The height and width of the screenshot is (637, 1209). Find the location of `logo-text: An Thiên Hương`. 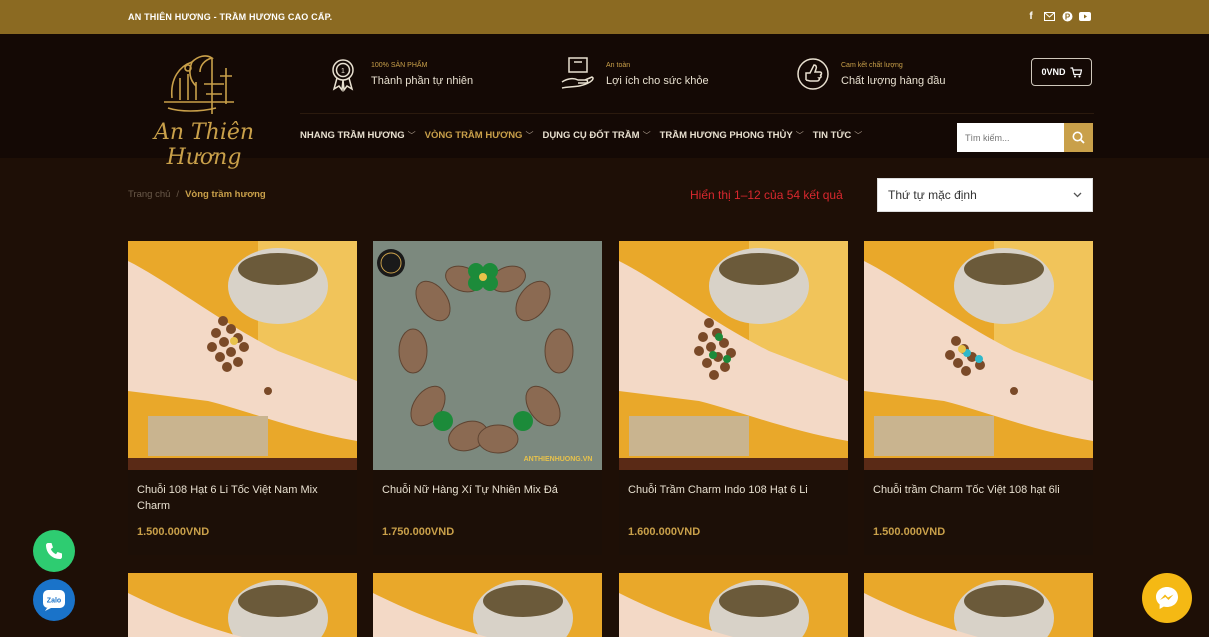

logo-text: An Thiên Hương is located at coordinates (204, 145).